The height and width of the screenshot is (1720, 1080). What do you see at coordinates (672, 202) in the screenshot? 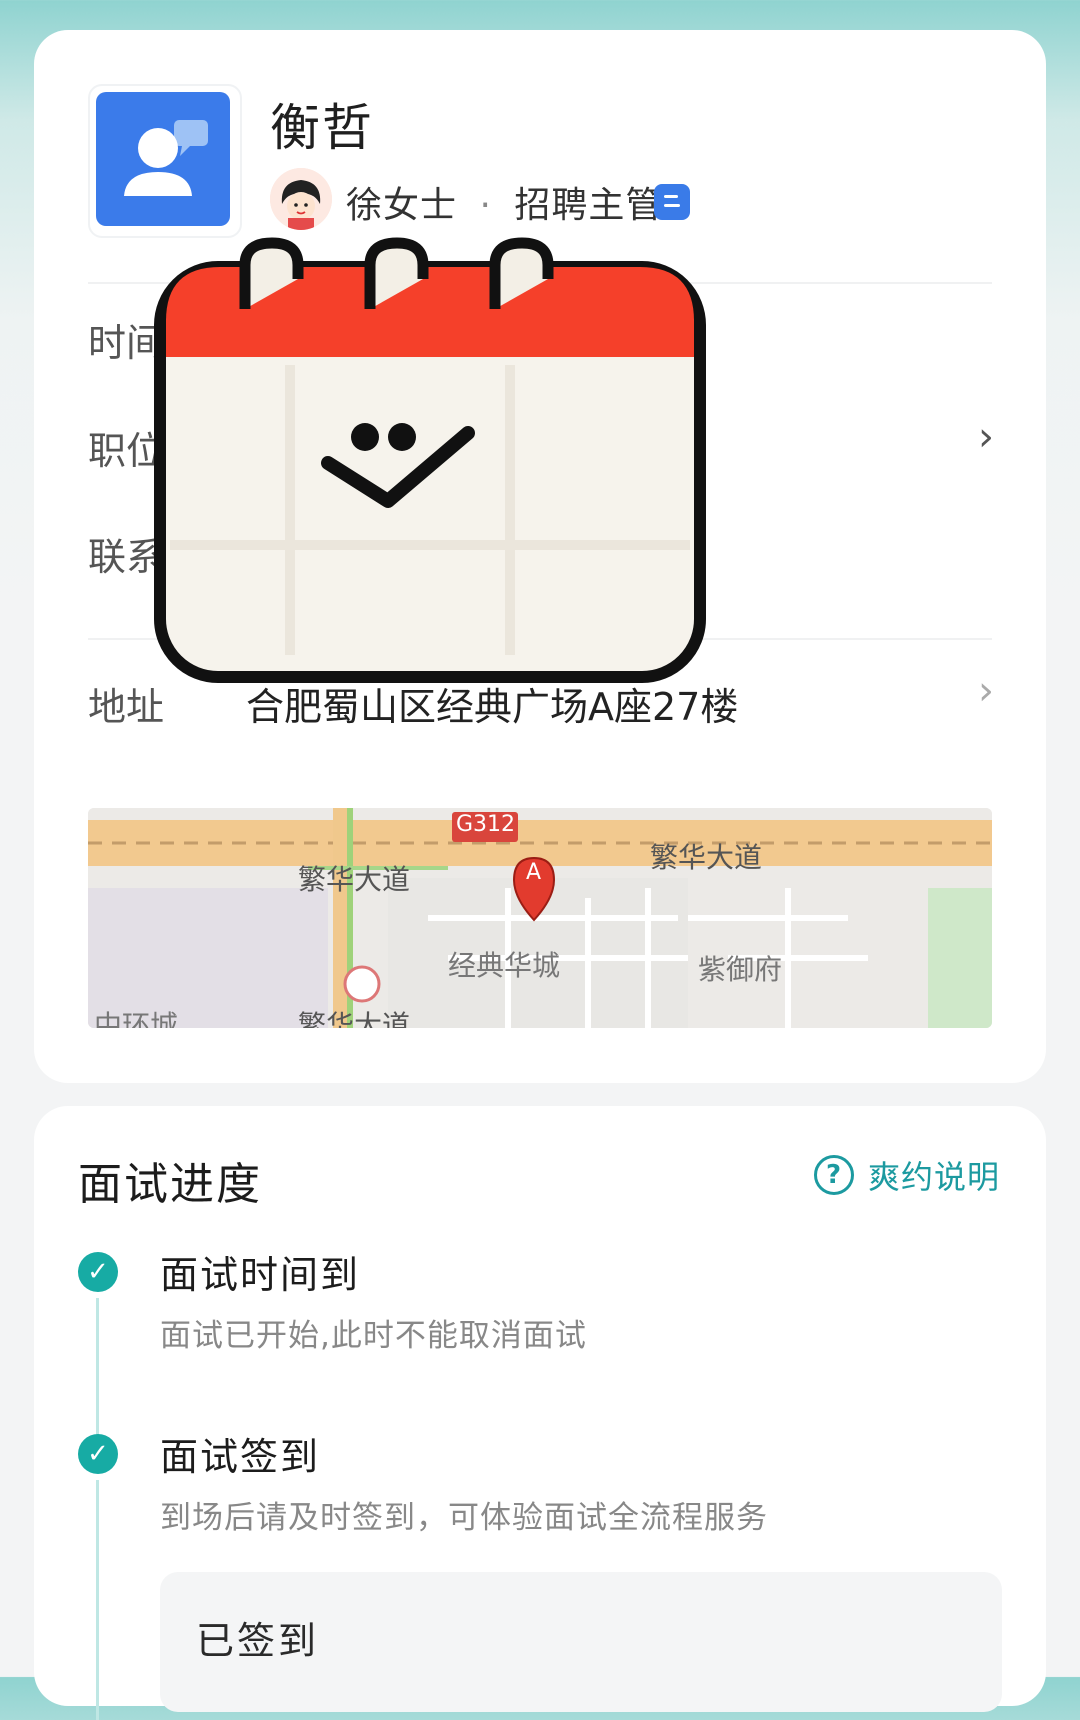
I see `chat-badge-icon` at bounding box center [672, 202].